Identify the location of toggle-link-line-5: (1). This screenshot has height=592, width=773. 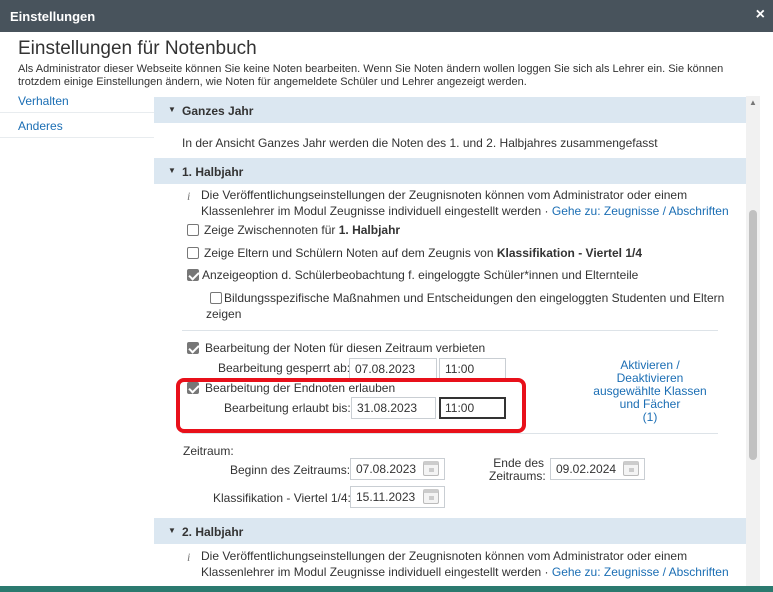
(650, 417).